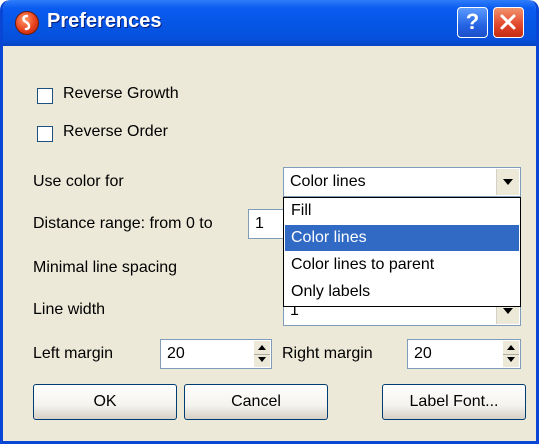 This screenshot has height=444, width=539. I want to click on title-bar: Preferences ?, so click(269, 23).